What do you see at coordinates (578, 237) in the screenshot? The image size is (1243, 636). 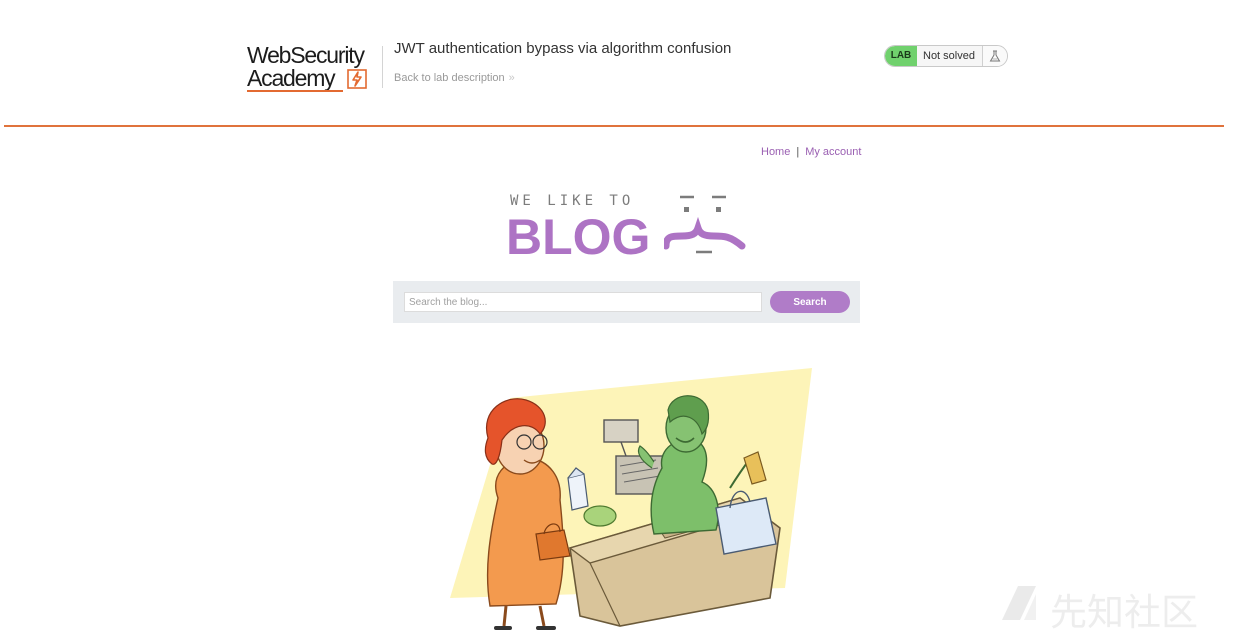 I see `blog-logo-word: BLOG` at bounding box center [578, 237].